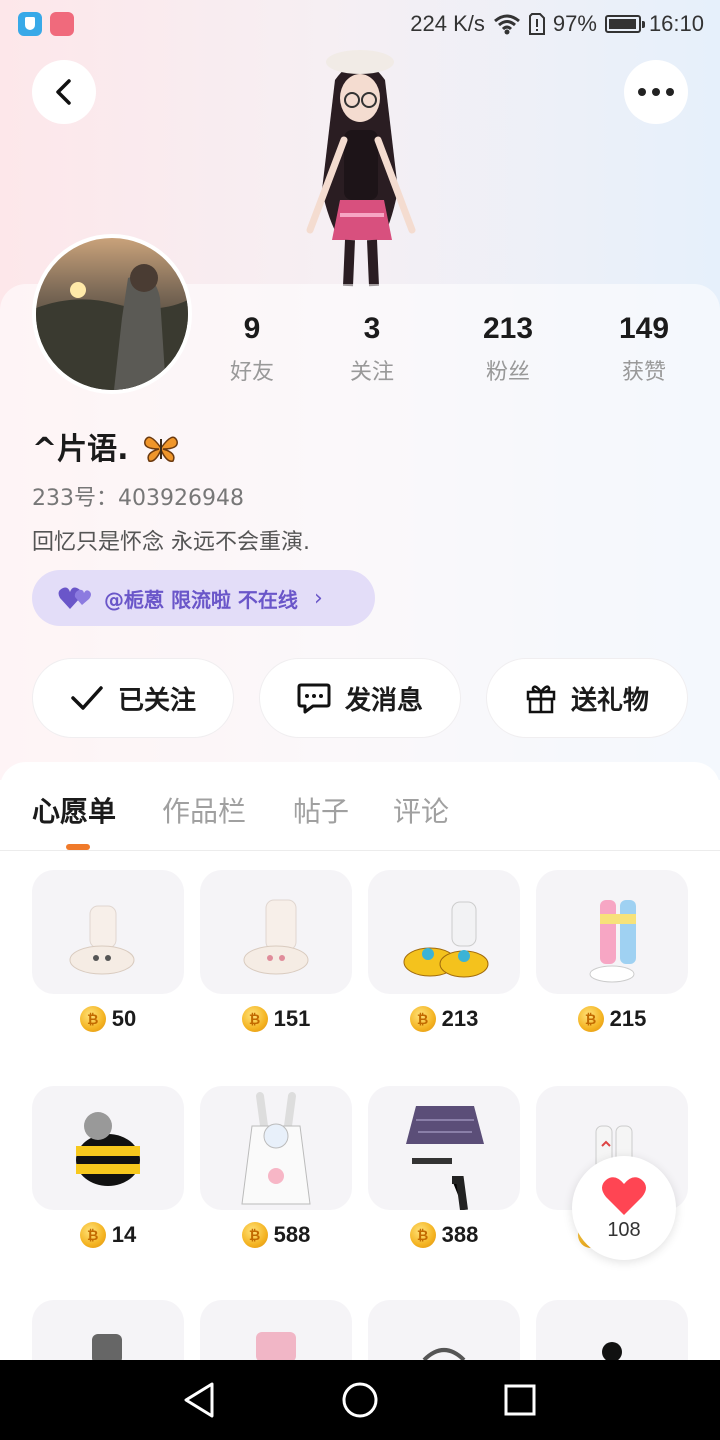 The image size is (720, 1440). Describe the element at coordinates (624, 1195) in the screenshot. I see `heart-icon` at that location.